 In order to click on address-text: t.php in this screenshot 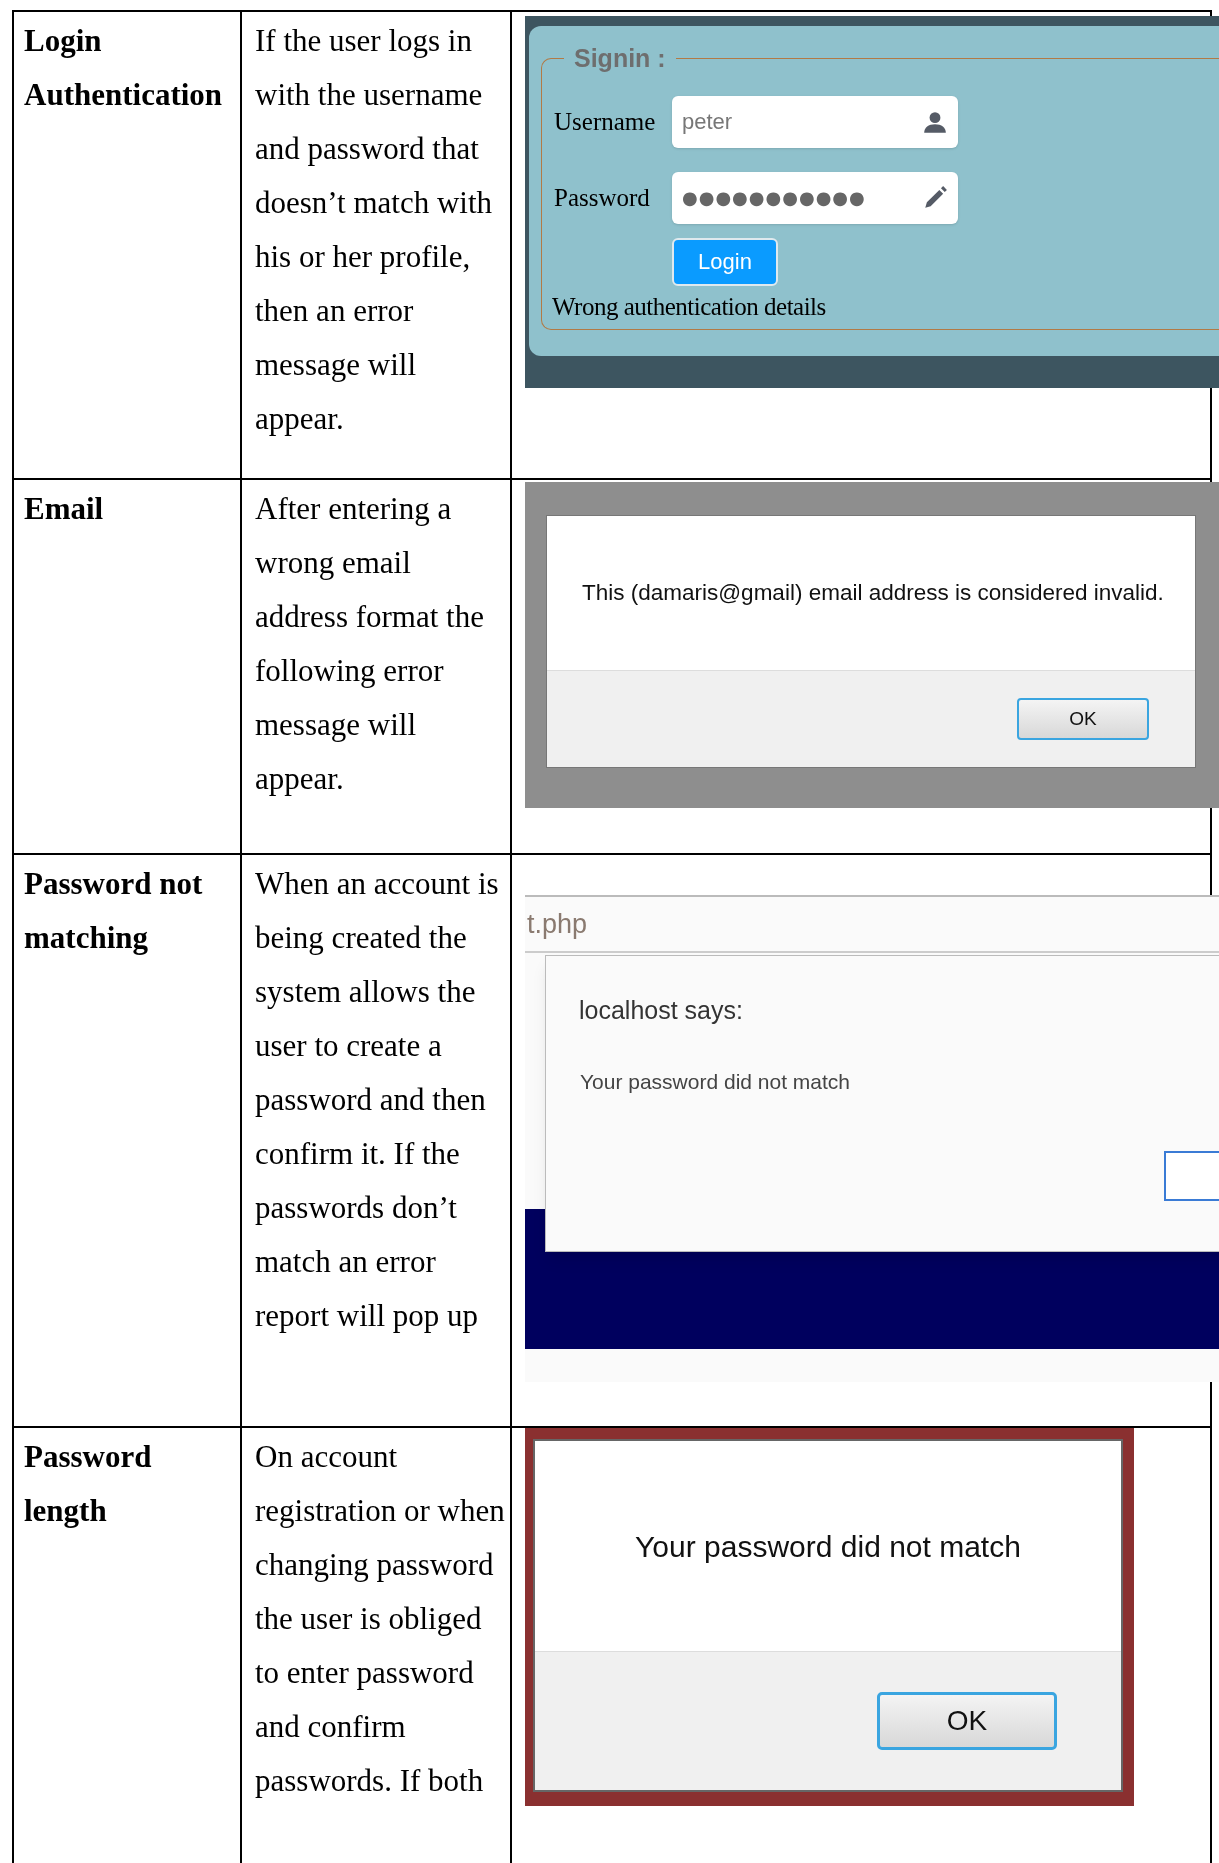, I will do `click(557, 924)`.